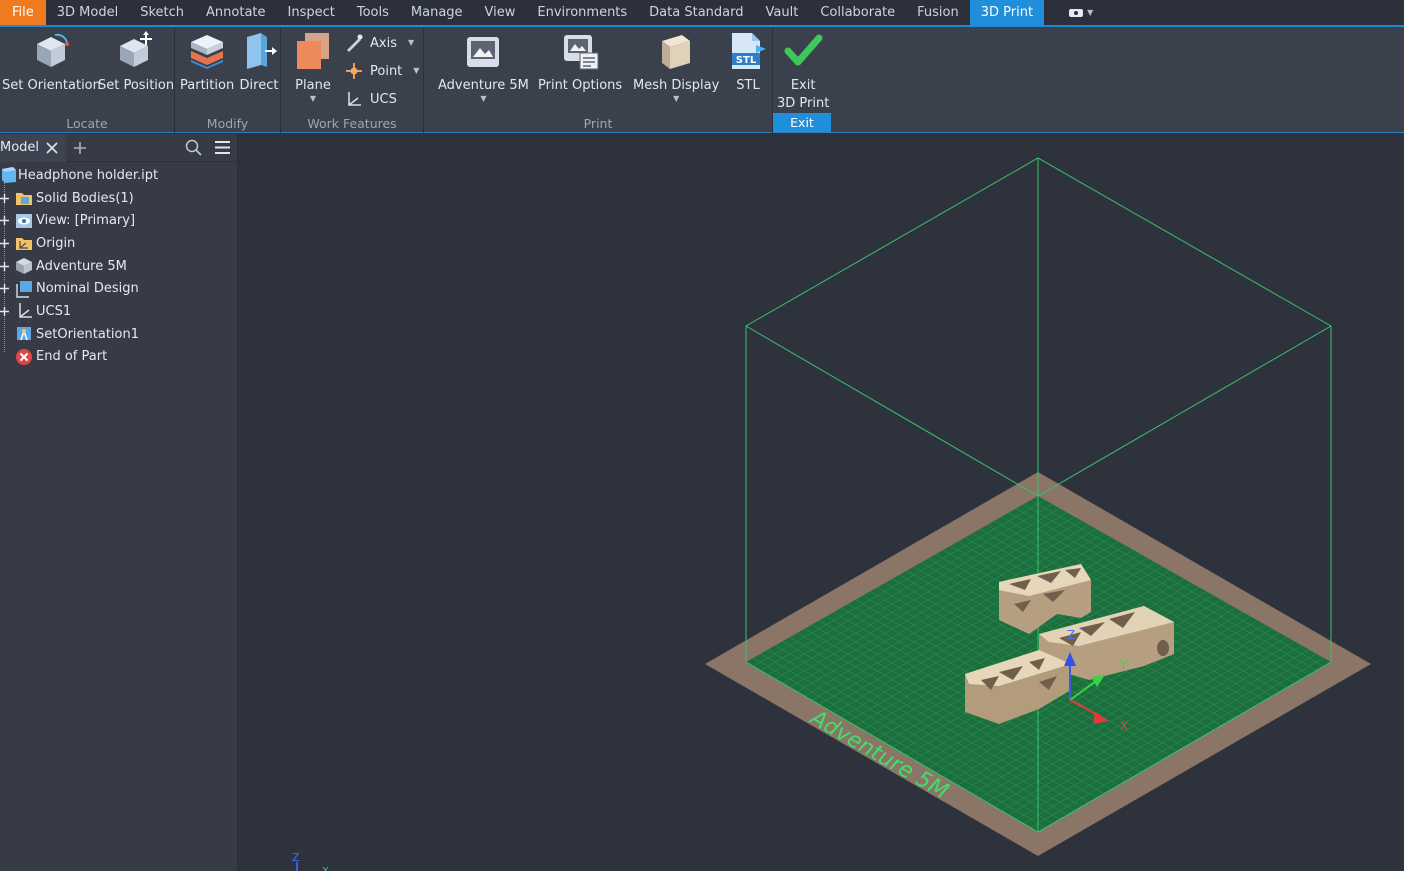  What do you see at coordinates (207, 52) in the screenshot?
I see `partition-icon` at bounding box center [207, 52].